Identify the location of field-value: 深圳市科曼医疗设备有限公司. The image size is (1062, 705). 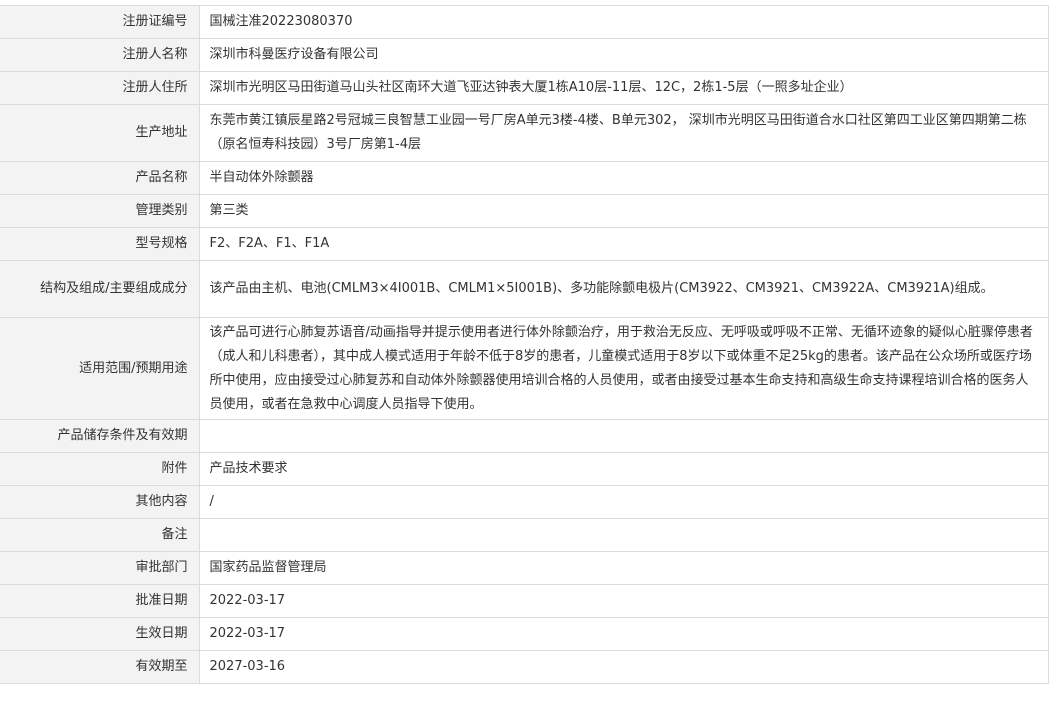
(624, 55).